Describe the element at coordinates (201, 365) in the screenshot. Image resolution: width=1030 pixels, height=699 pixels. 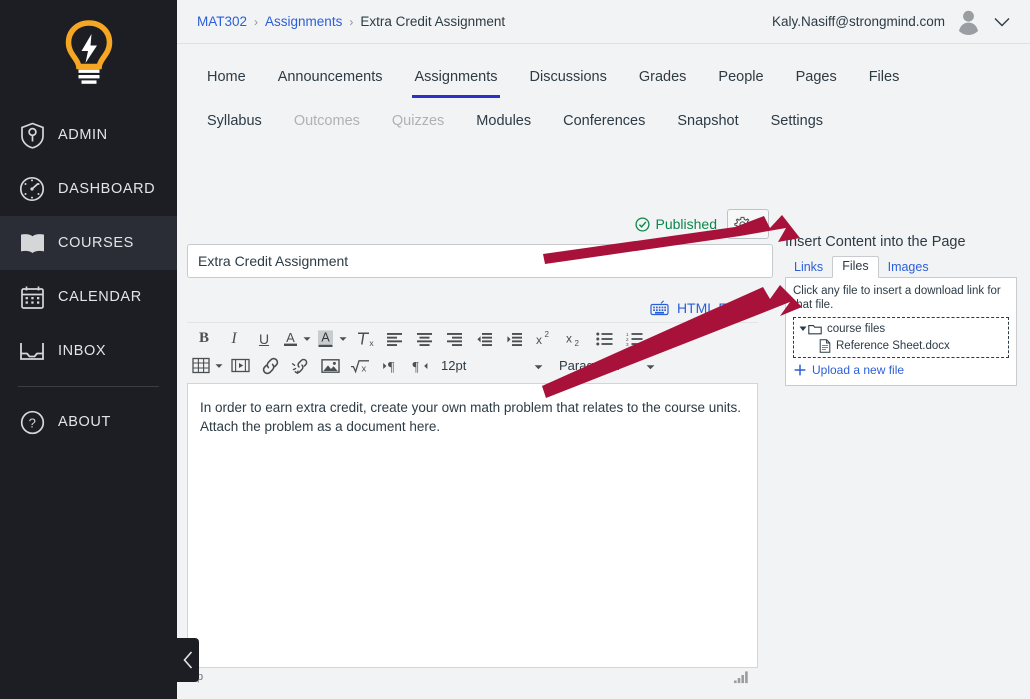
I see `table-icon` at that location.